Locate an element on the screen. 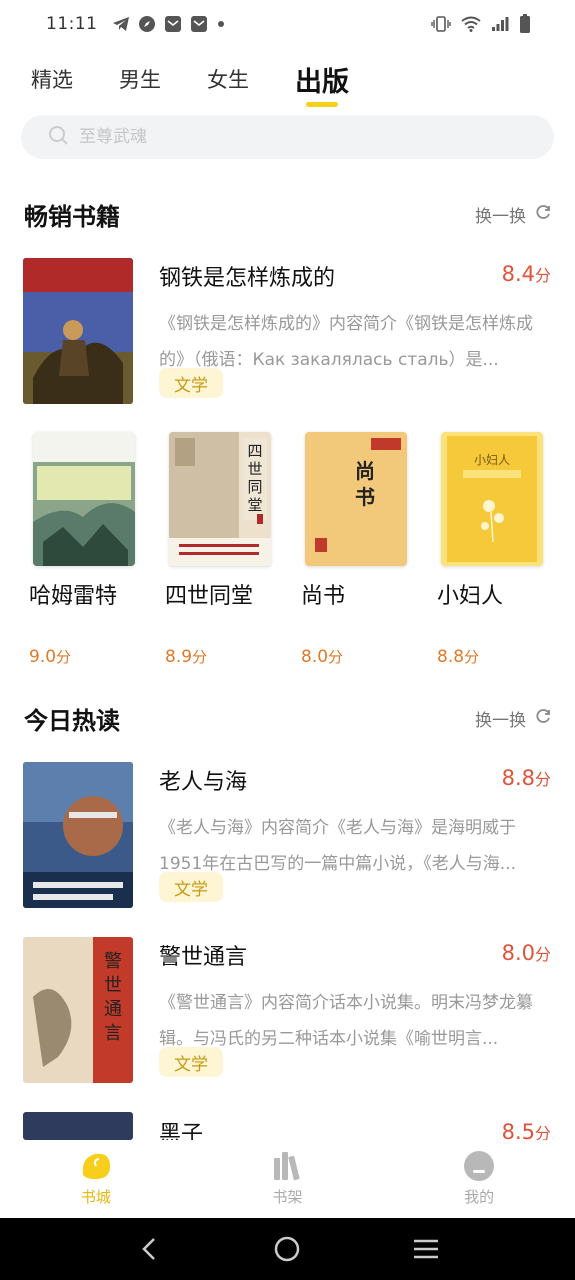 Image resolution: width=575 pixels, height=1280 pixels. nav-label: 书城 is located at coordinates (95, 1197).